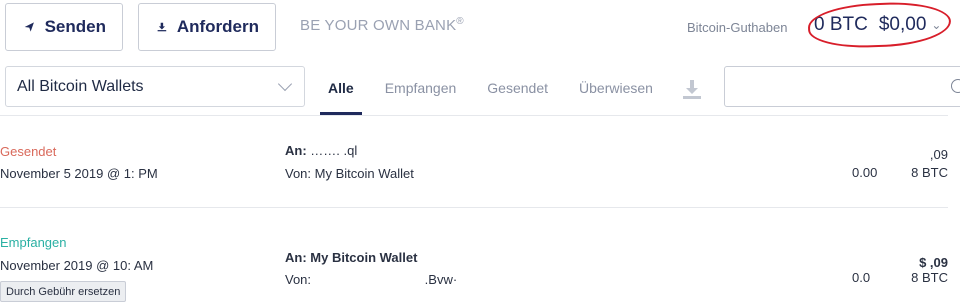 Image resolution: width=960 pixels, height=304 pixels. What do you see at coordinates (334, 150) in the screenshot?
I see `to-address: ……. .ql` at bounding box center [334, 150].